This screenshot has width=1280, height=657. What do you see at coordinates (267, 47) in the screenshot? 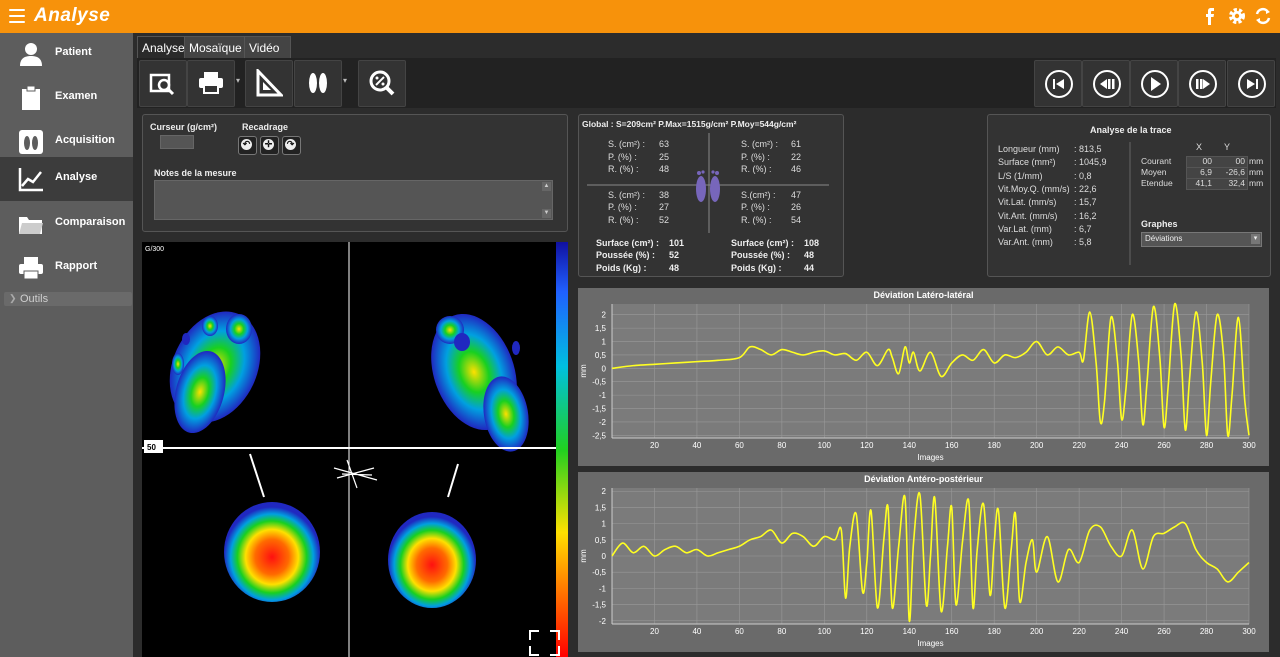
I see `tab-video: Vidéo` at bounding box center [267, 47].